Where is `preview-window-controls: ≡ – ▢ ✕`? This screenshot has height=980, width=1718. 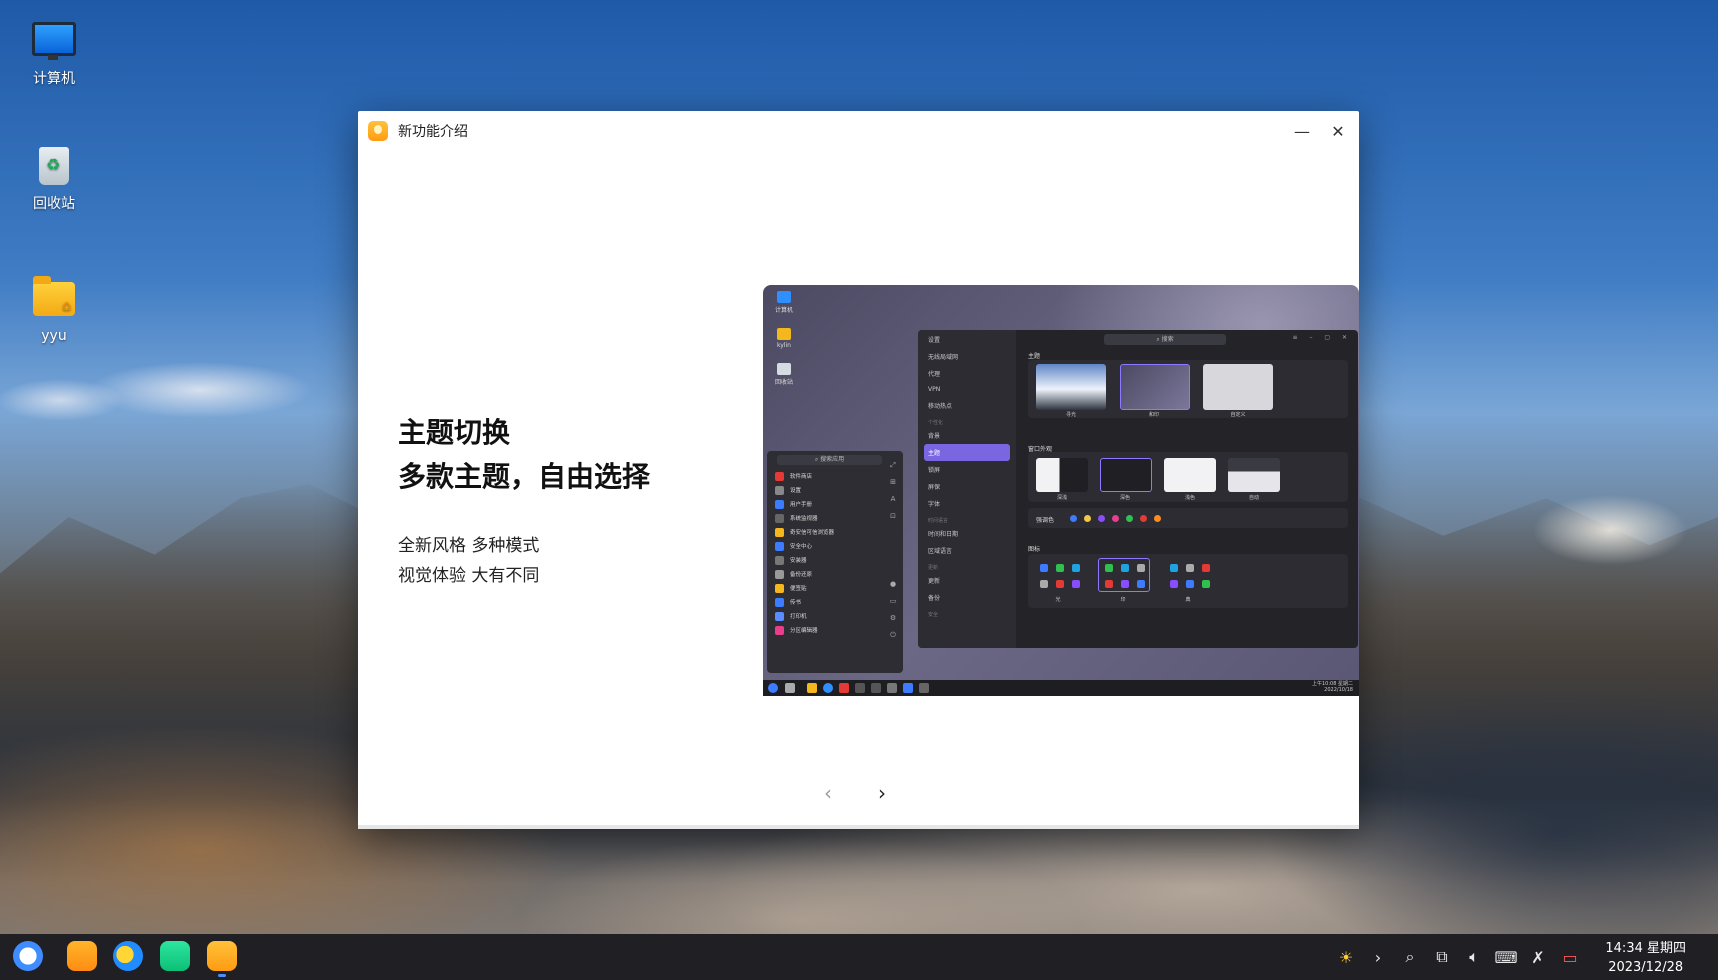 preview-window-controls: ≡ – ▢ ✕ is located at coordinates (1322, 337).